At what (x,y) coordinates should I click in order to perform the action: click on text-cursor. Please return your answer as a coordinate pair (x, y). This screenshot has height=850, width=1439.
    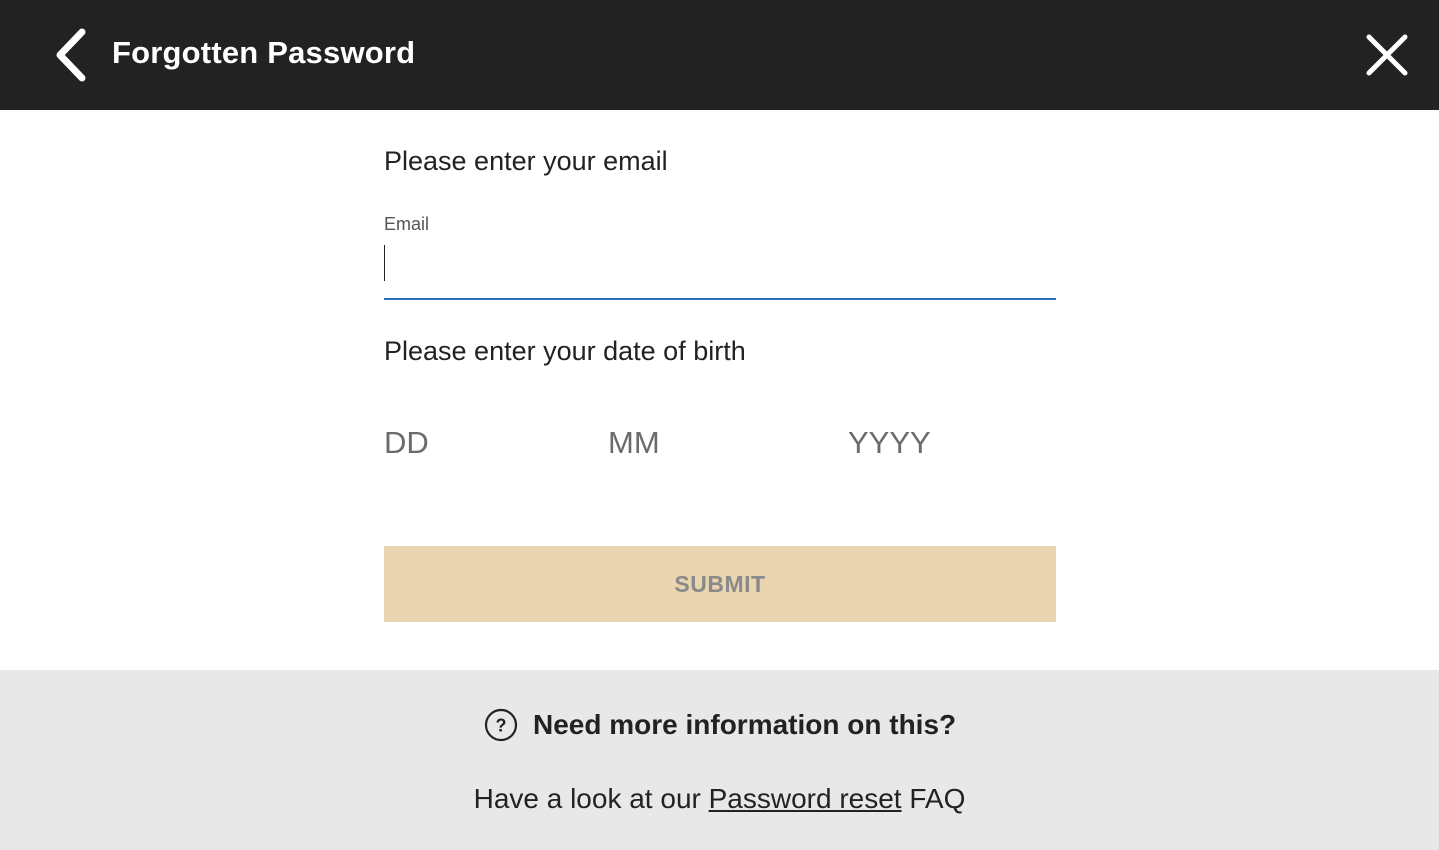
    Looking at the image, I should click on (384, 263).